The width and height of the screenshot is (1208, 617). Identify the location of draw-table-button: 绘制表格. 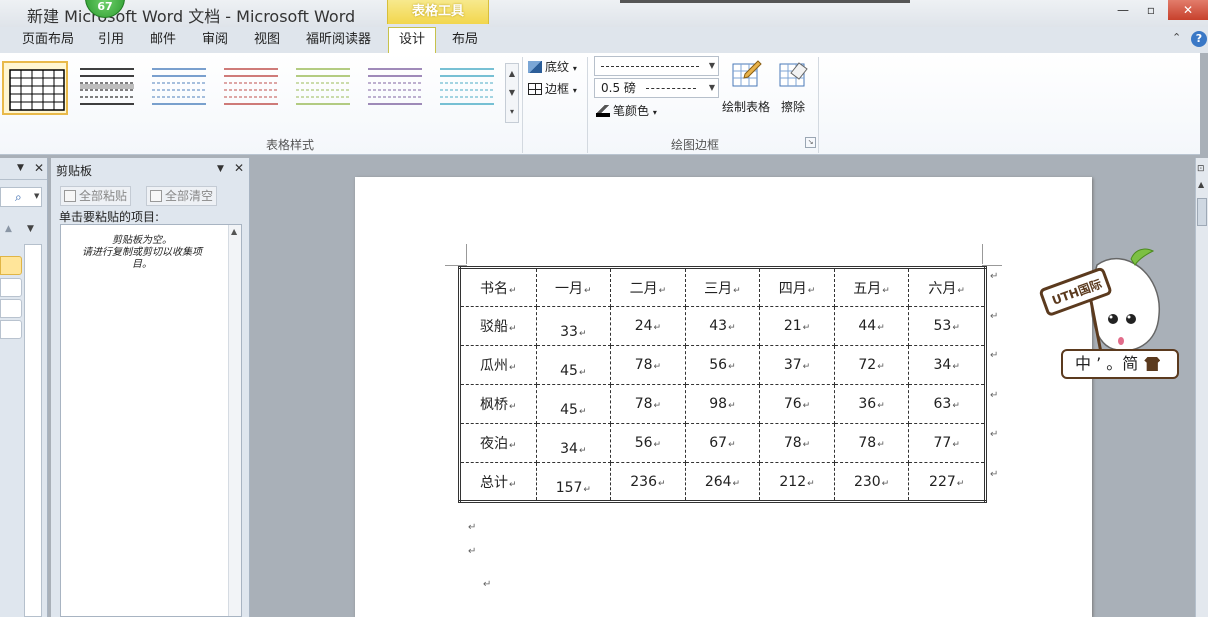
(746, 87).